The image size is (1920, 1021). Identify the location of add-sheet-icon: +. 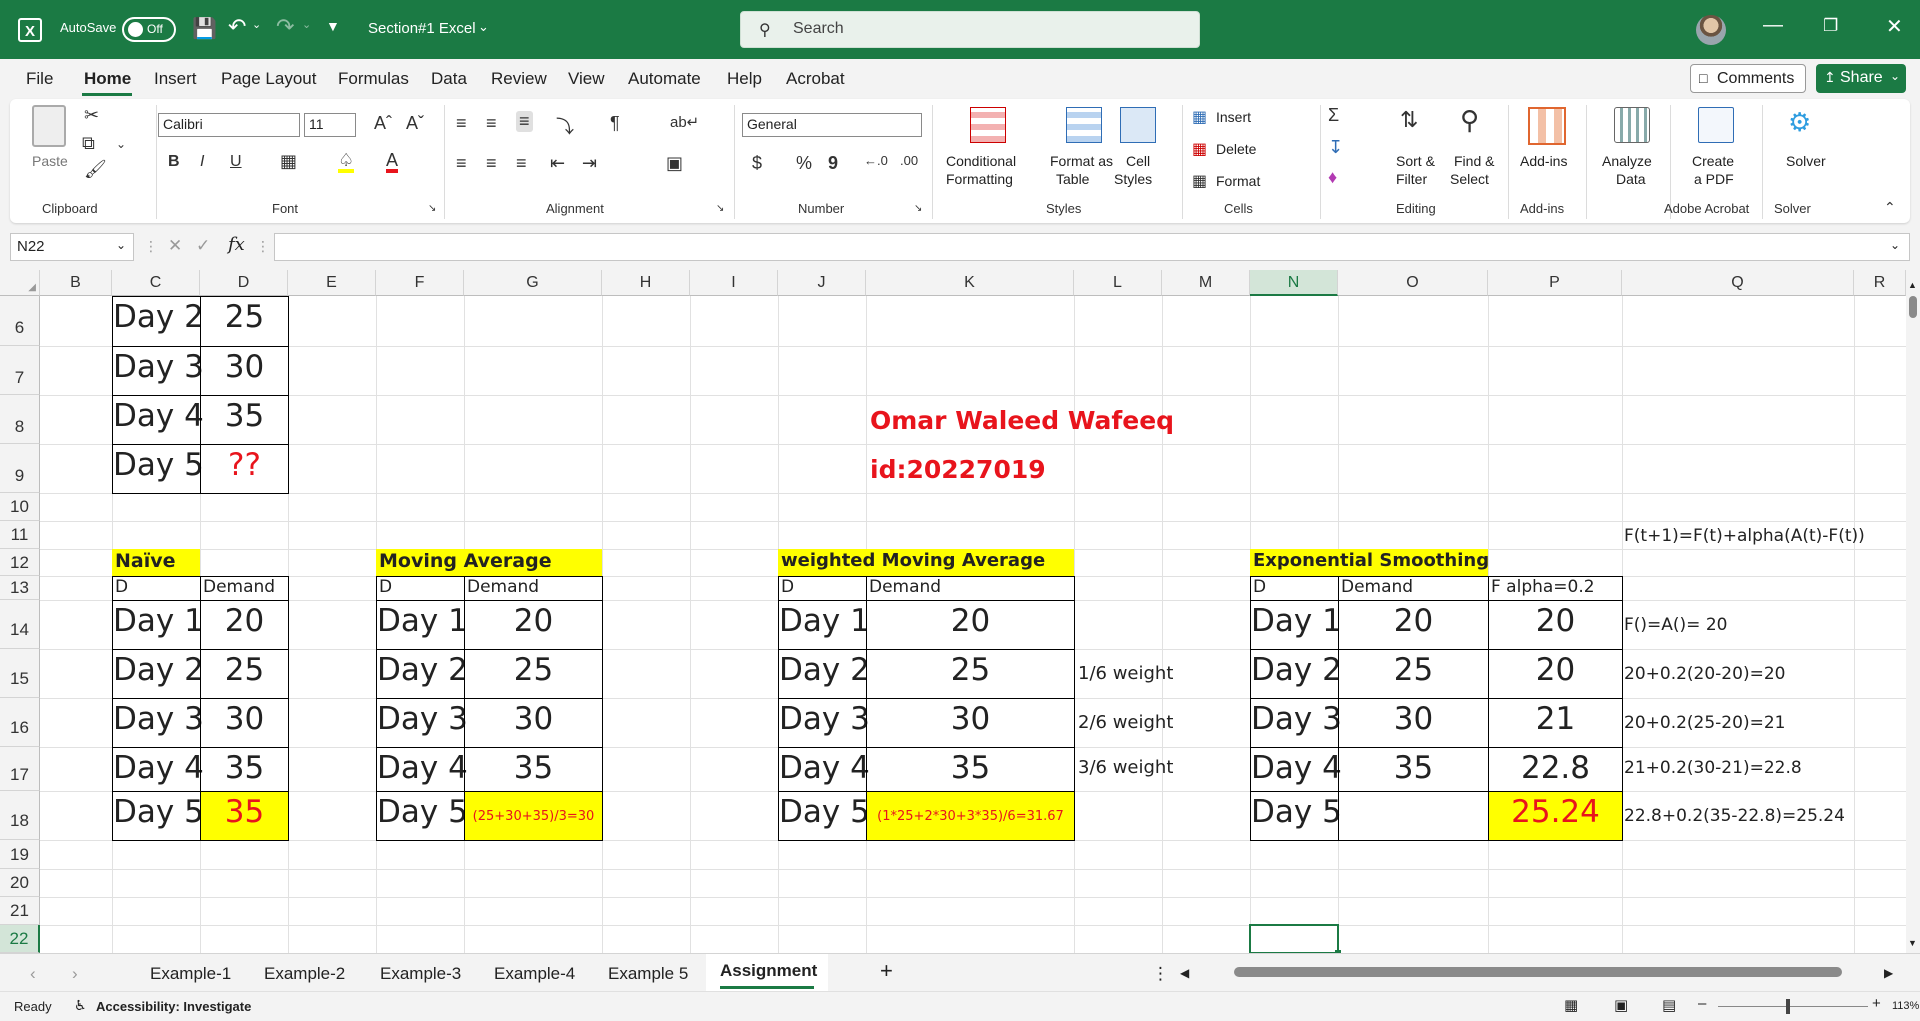
(886, 971).